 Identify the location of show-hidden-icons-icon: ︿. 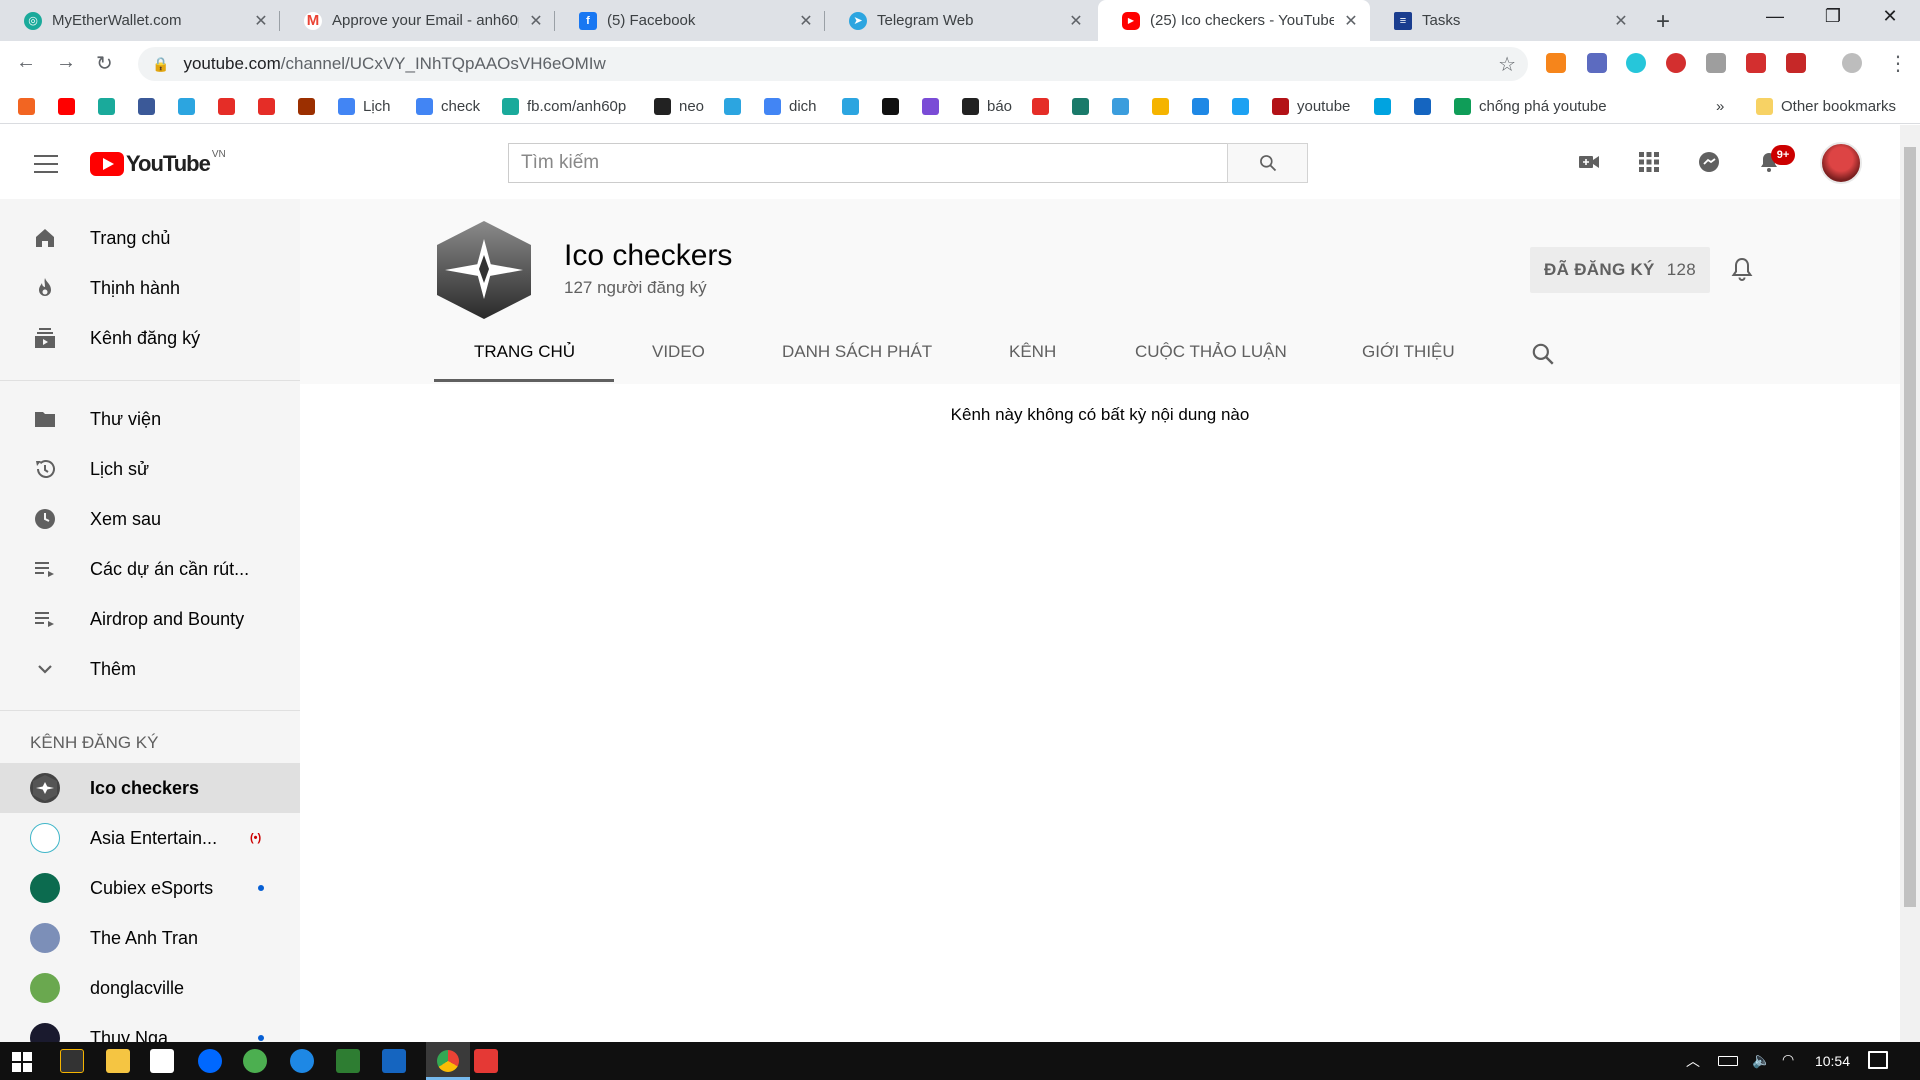
(1695, 1061).